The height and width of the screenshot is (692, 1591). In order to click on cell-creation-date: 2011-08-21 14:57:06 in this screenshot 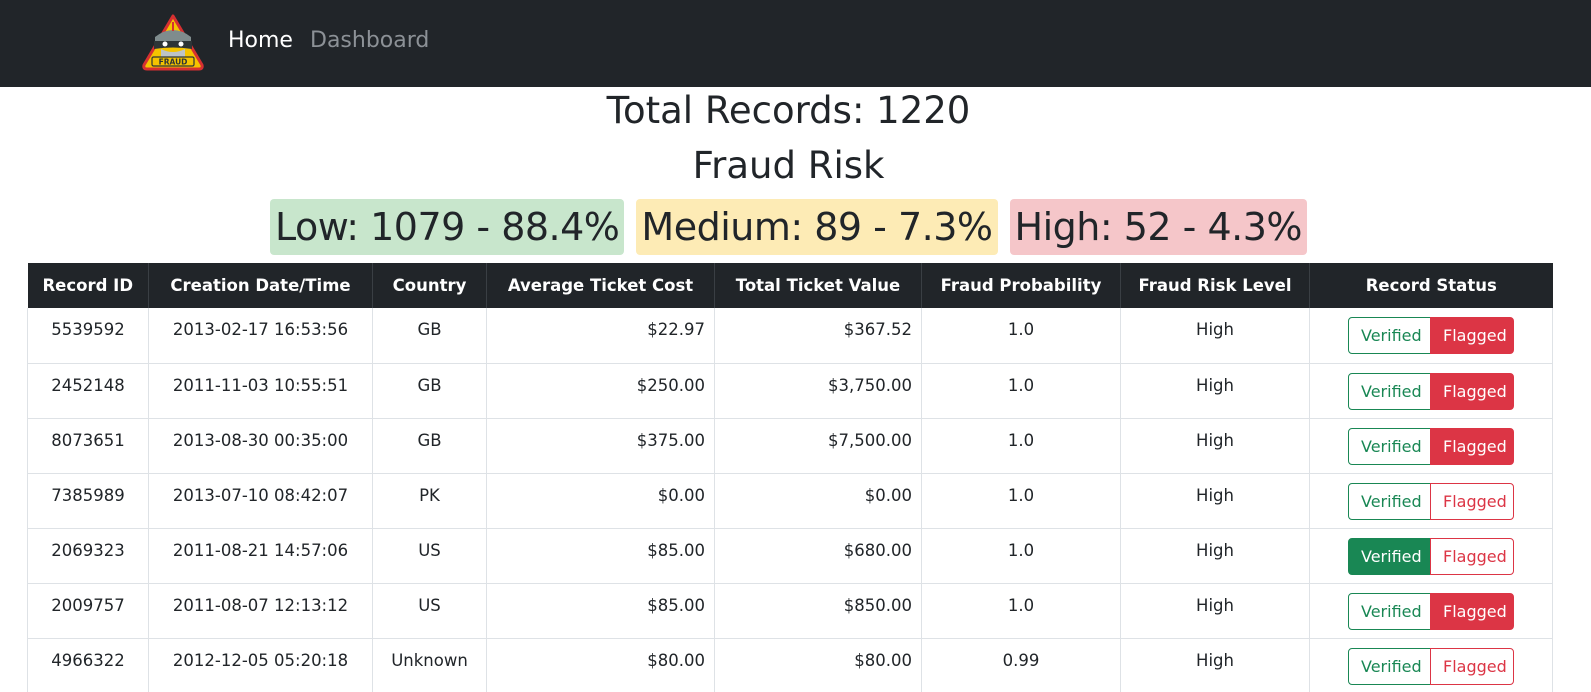, I will do `click(260, 556)`.